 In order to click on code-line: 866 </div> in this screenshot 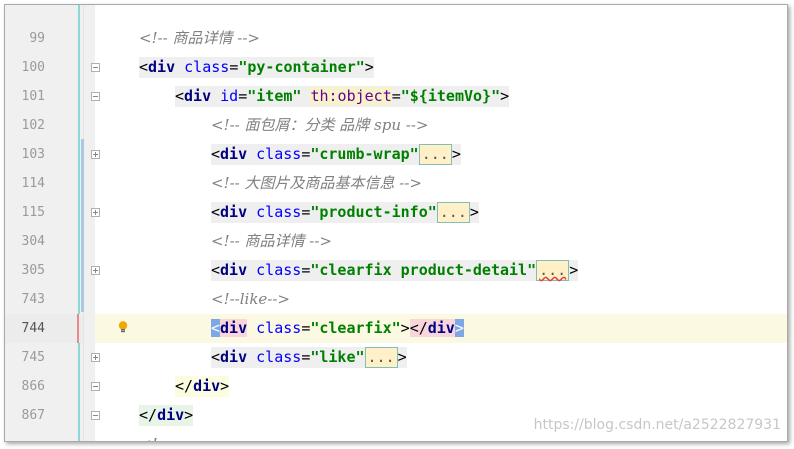, I will do `click(396, 386)`.